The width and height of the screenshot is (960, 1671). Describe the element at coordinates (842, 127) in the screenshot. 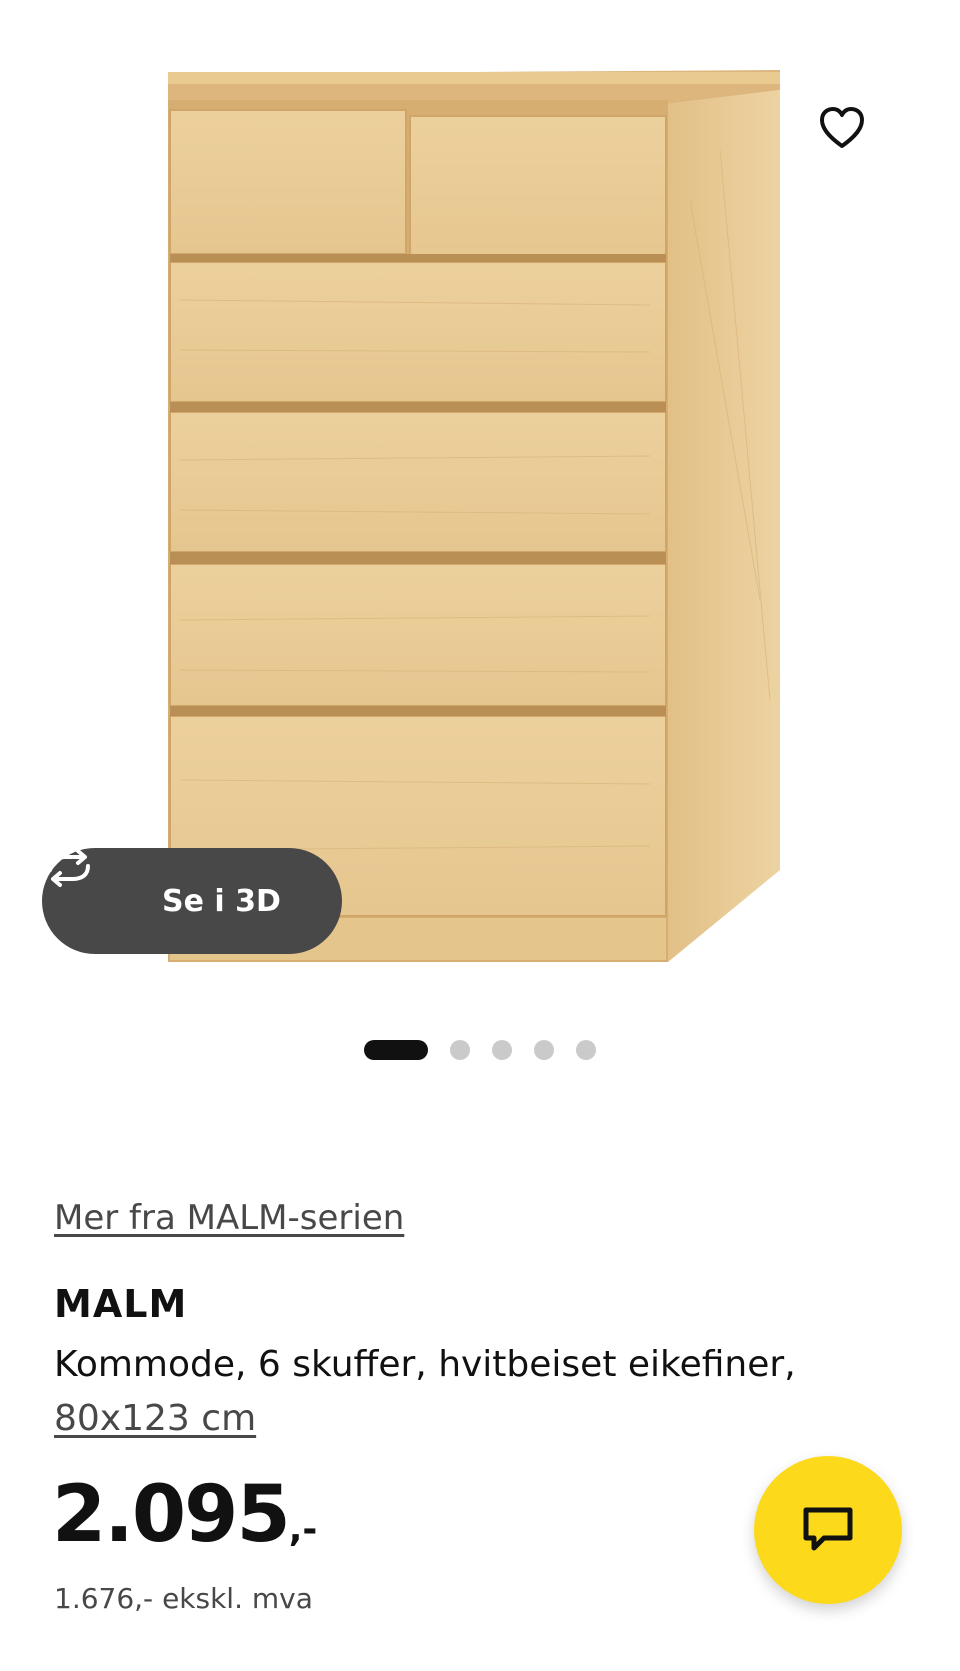

I see `heart-icon` at that location.